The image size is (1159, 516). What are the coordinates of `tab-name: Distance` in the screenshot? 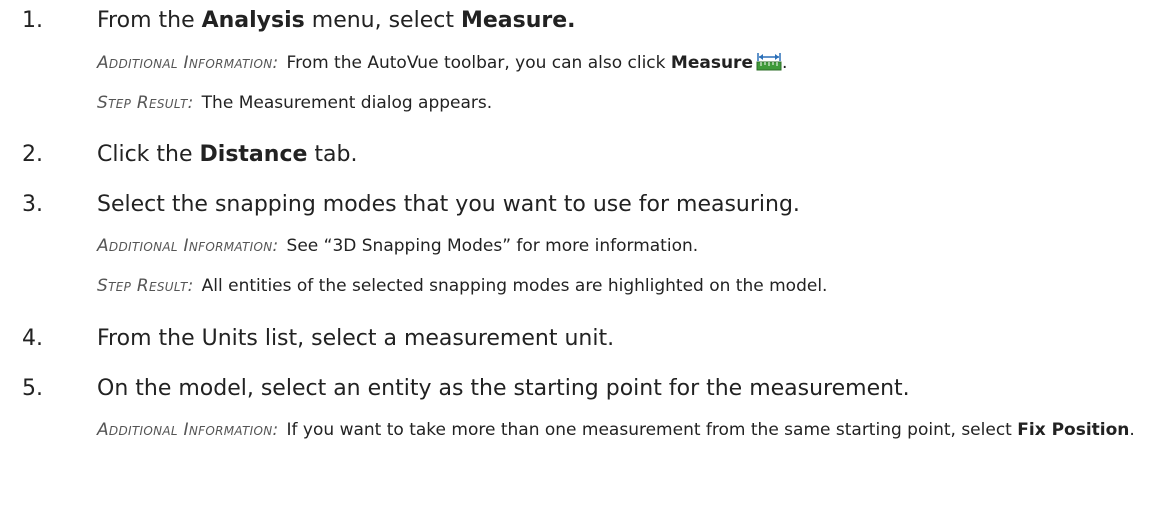 It's located at (253, 154).